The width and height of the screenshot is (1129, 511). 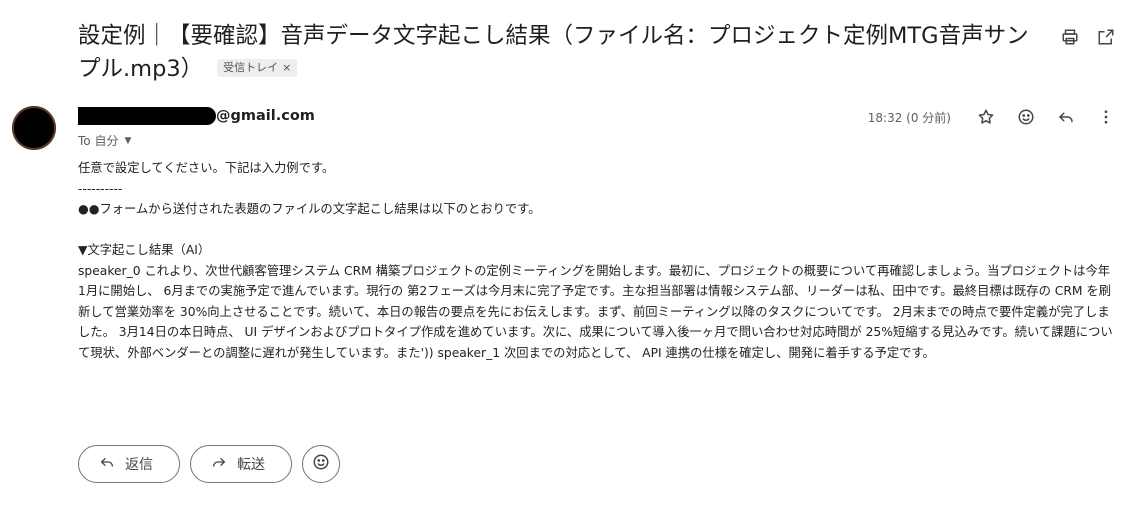 I want to click on emoji-reaction-icon, so click(x=1026, y=117).